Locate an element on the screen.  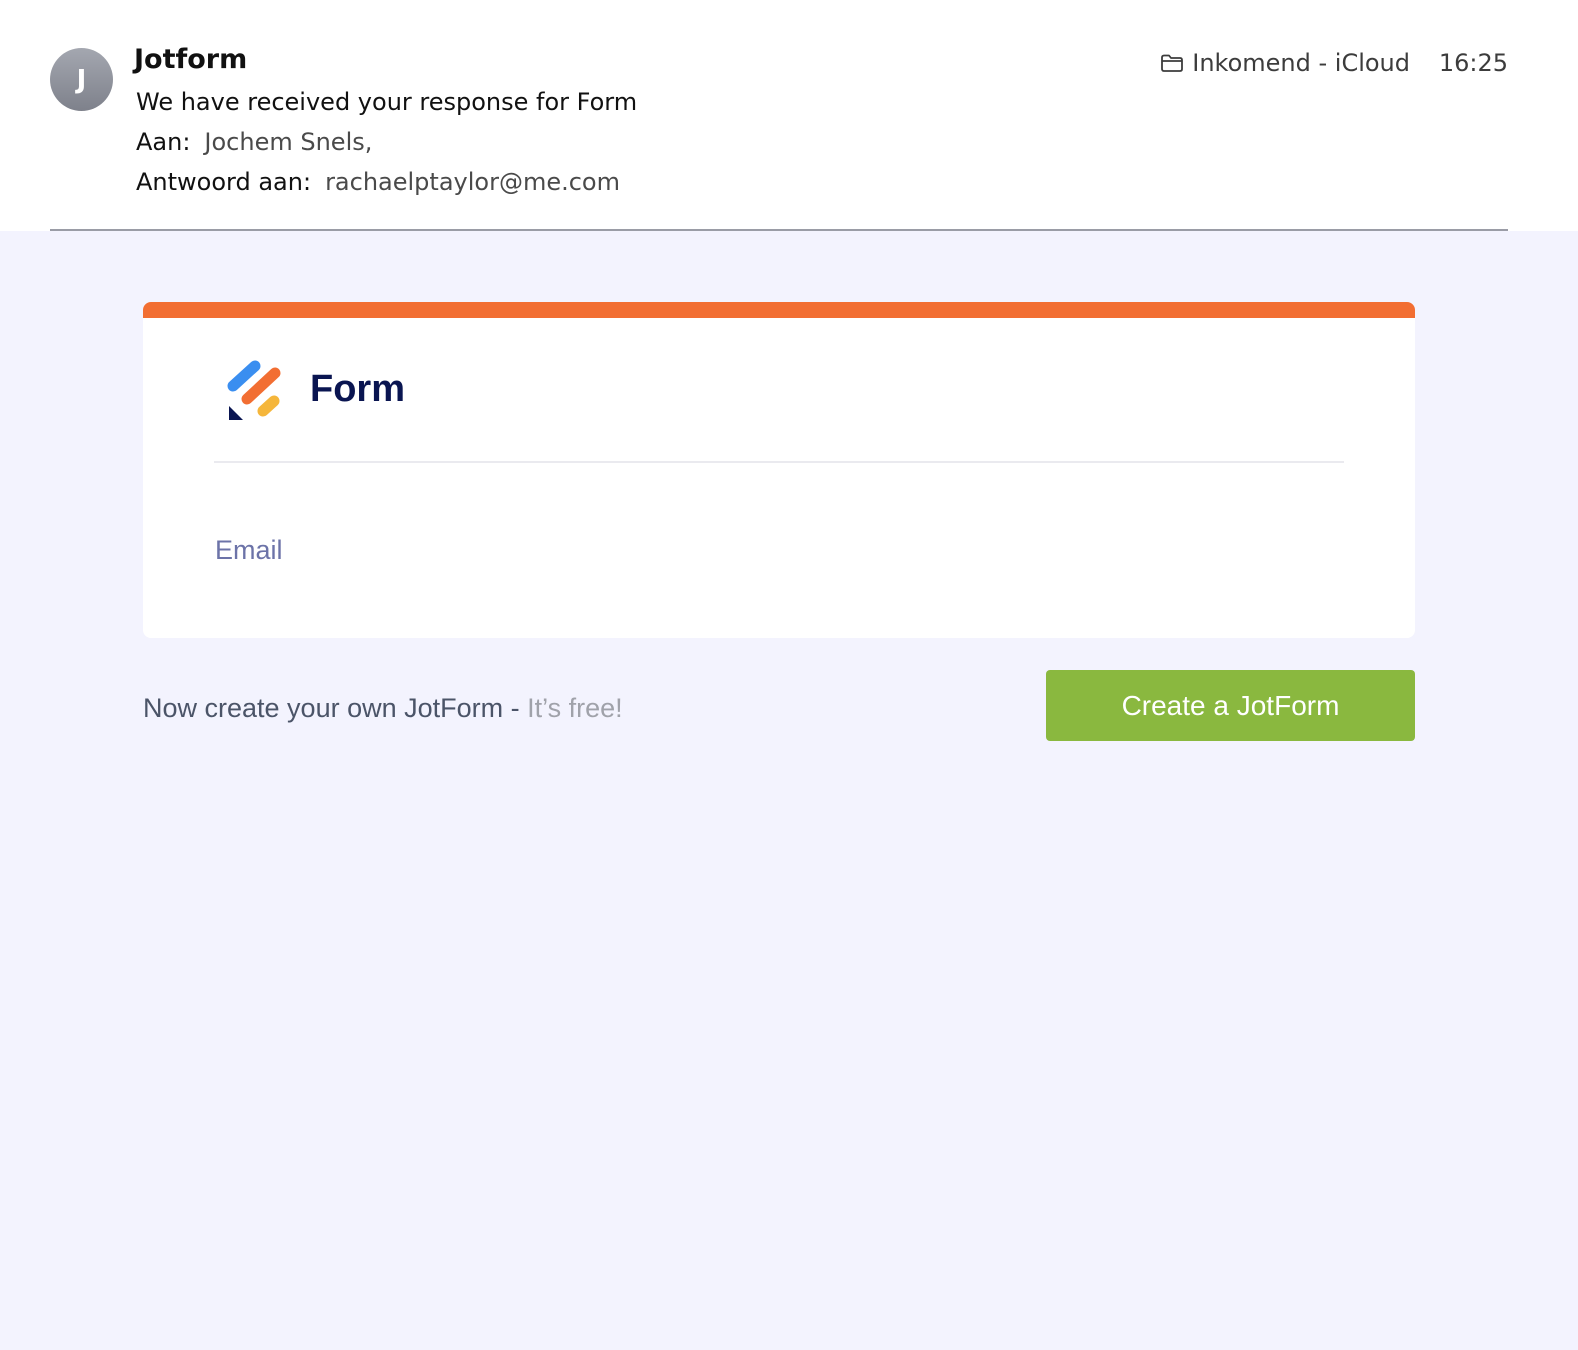
folder-icon is located at coordinates (1172, 63).